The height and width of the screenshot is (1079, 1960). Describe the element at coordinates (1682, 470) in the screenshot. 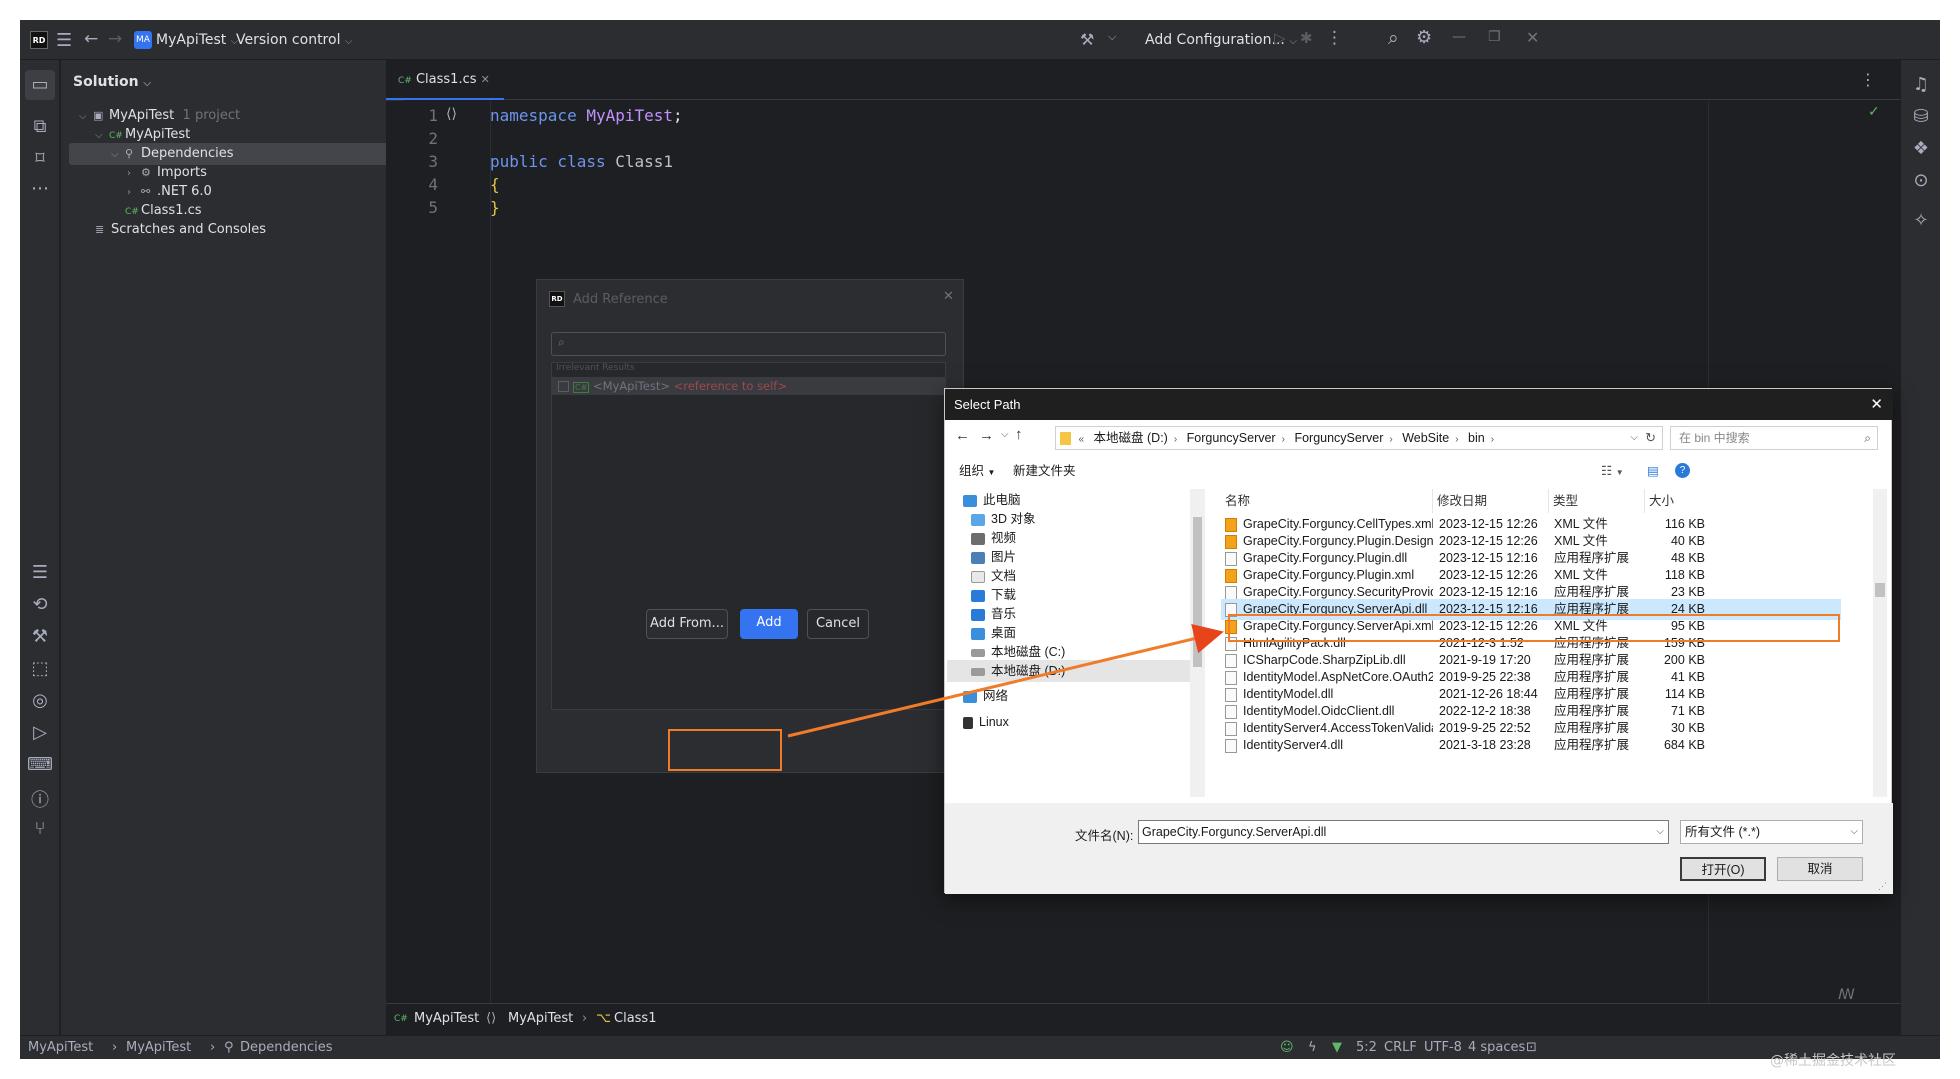

I see `help-icon: ?` at that location.